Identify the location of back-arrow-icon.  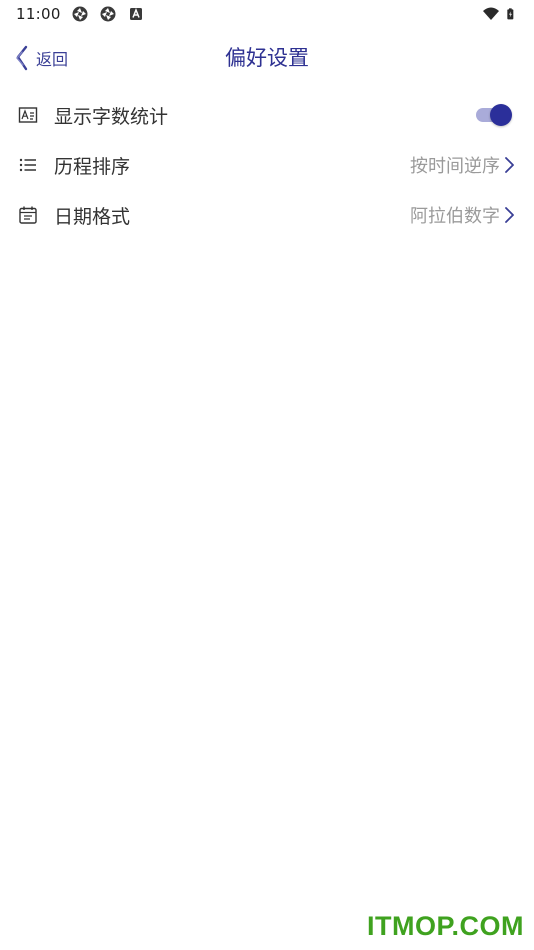
(22, 58).